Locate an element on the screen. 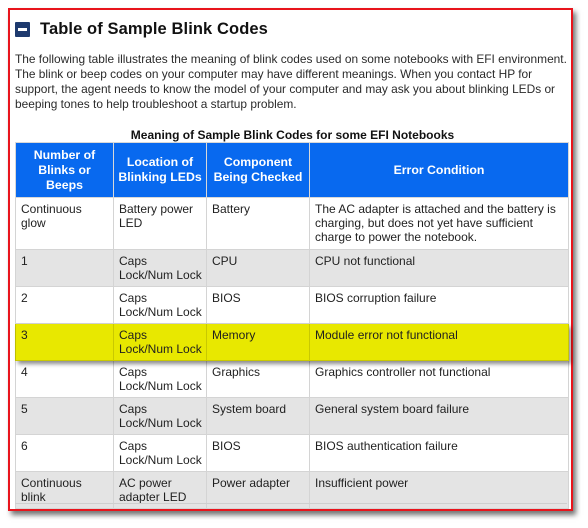 This screenshot has height=528, width=588. cell-component: Memory is located at coordinates (258, 342).